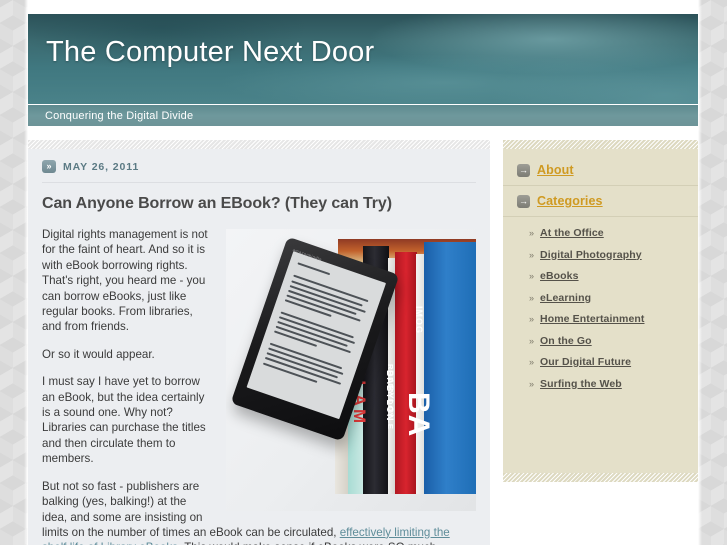 This screenshot has width=727, height=545. What do you see at coordinates (600, 144) in the screenshot?
I see `sidebar-top-stripe` at bounding box center [600, 144].